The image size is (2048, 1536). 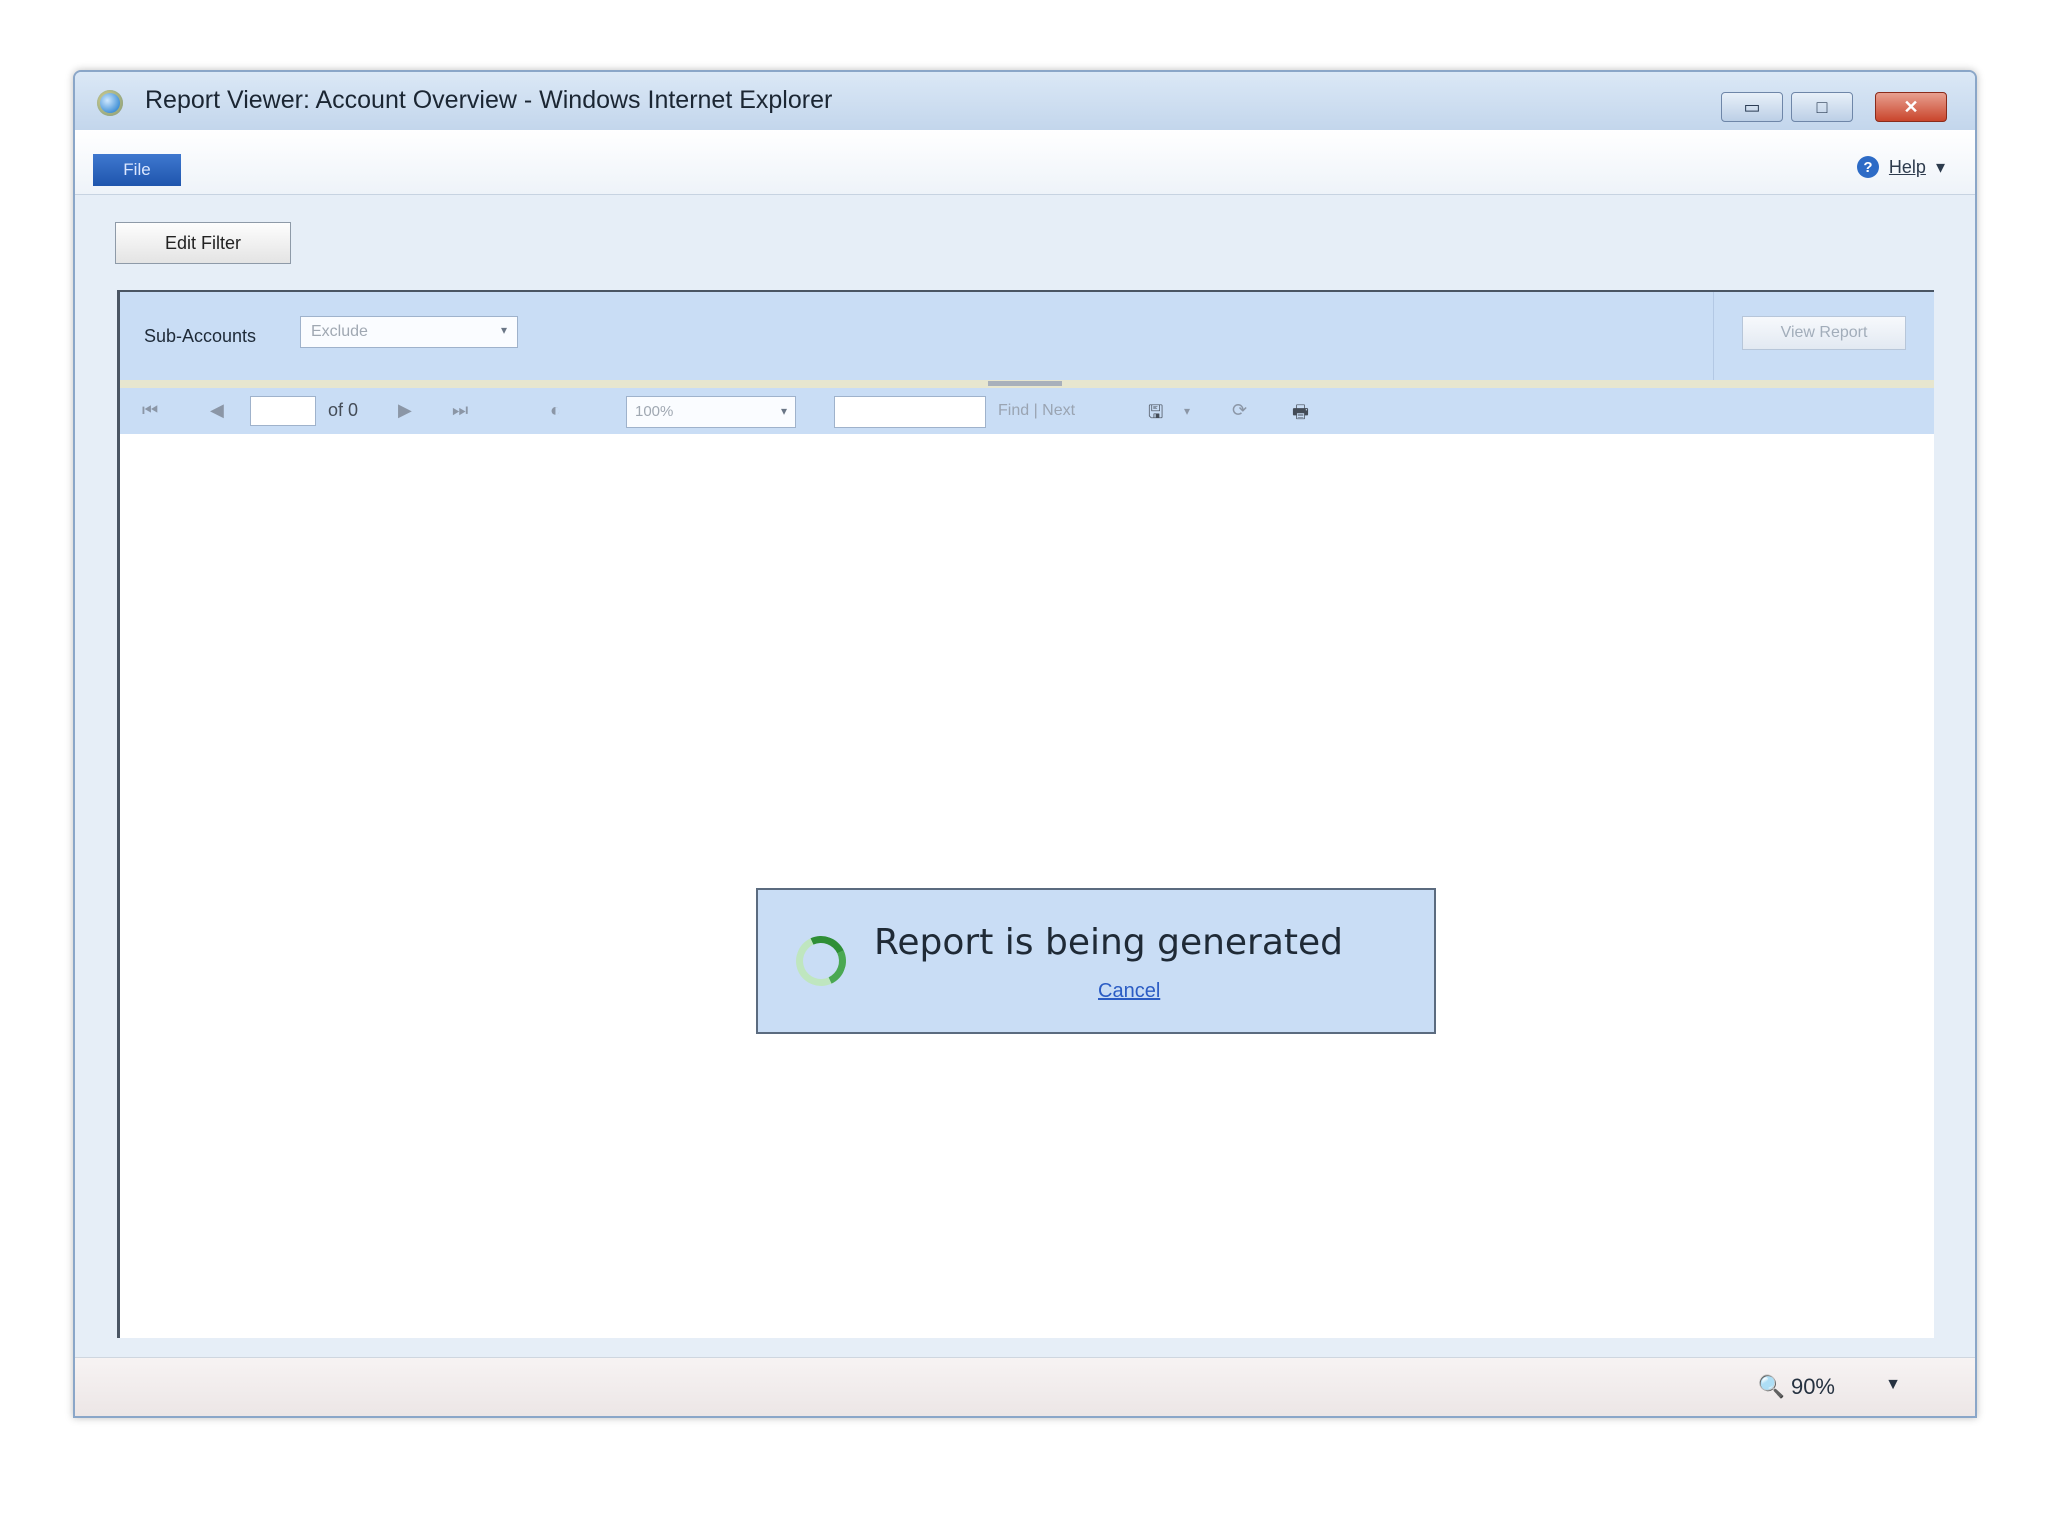 I want to click on cancel-link: Cancel, so click(x=1129, y=991).